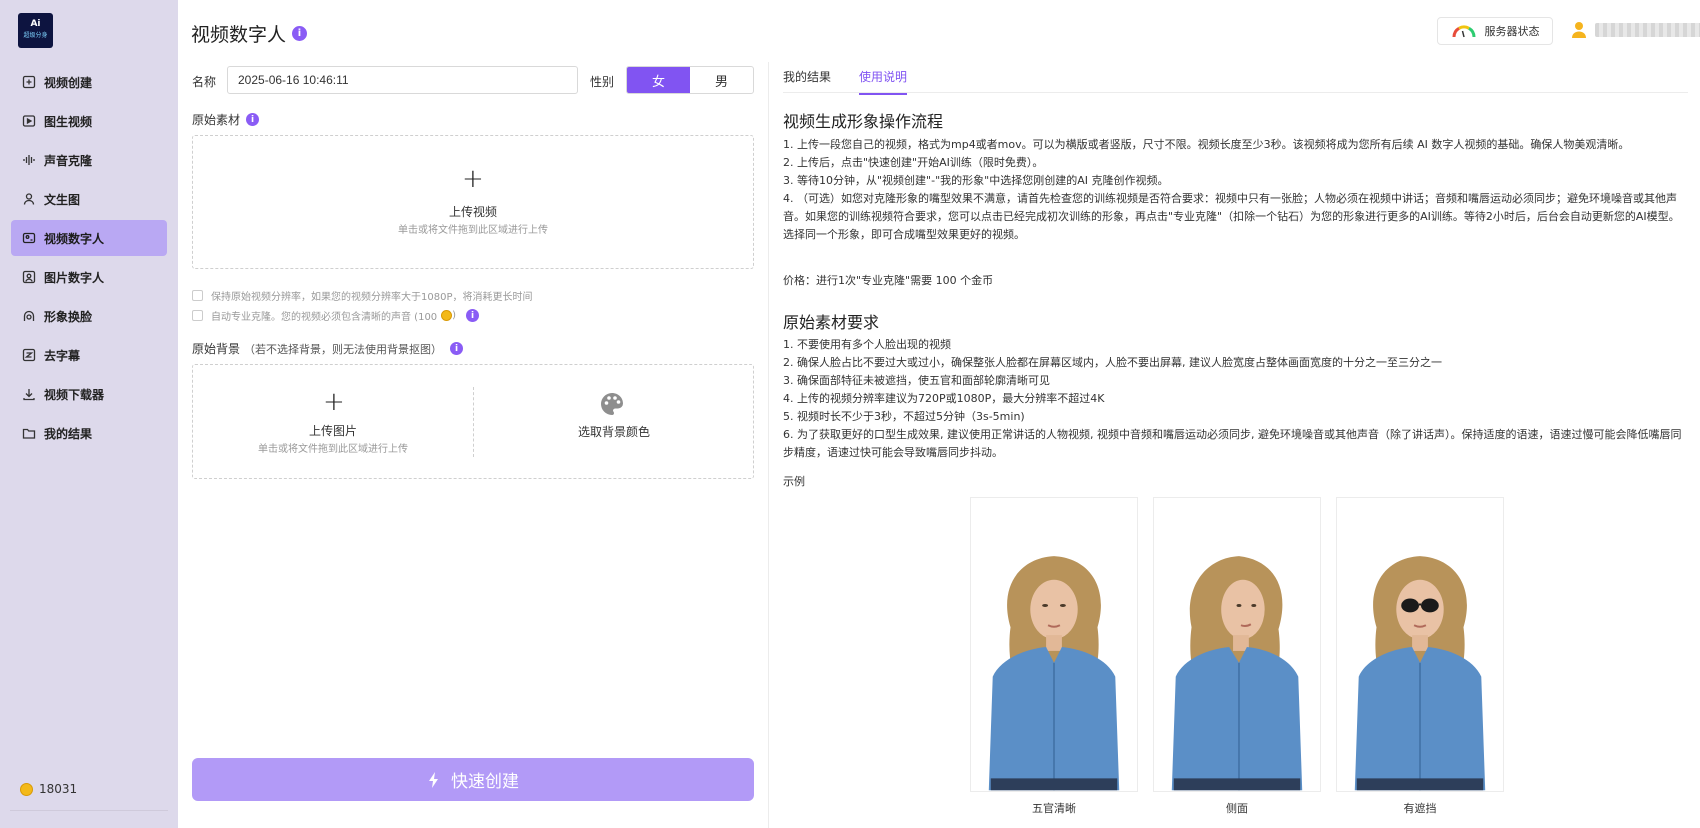 The height and width of the screenshot is (828, 1700). I want to click on image-person-icon, so click(29, 277).